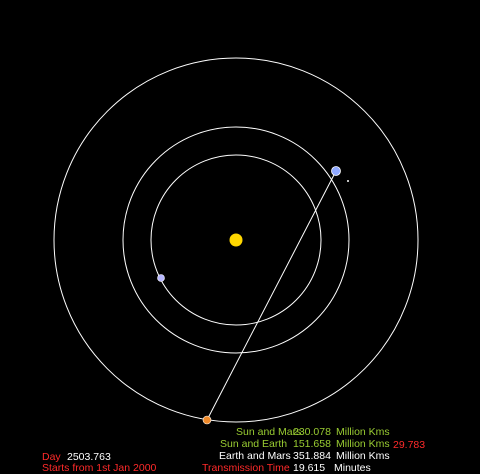 The width and height of the screenshot is (480, 474). I want to click on side-value: 29.783, so click(409, 445).